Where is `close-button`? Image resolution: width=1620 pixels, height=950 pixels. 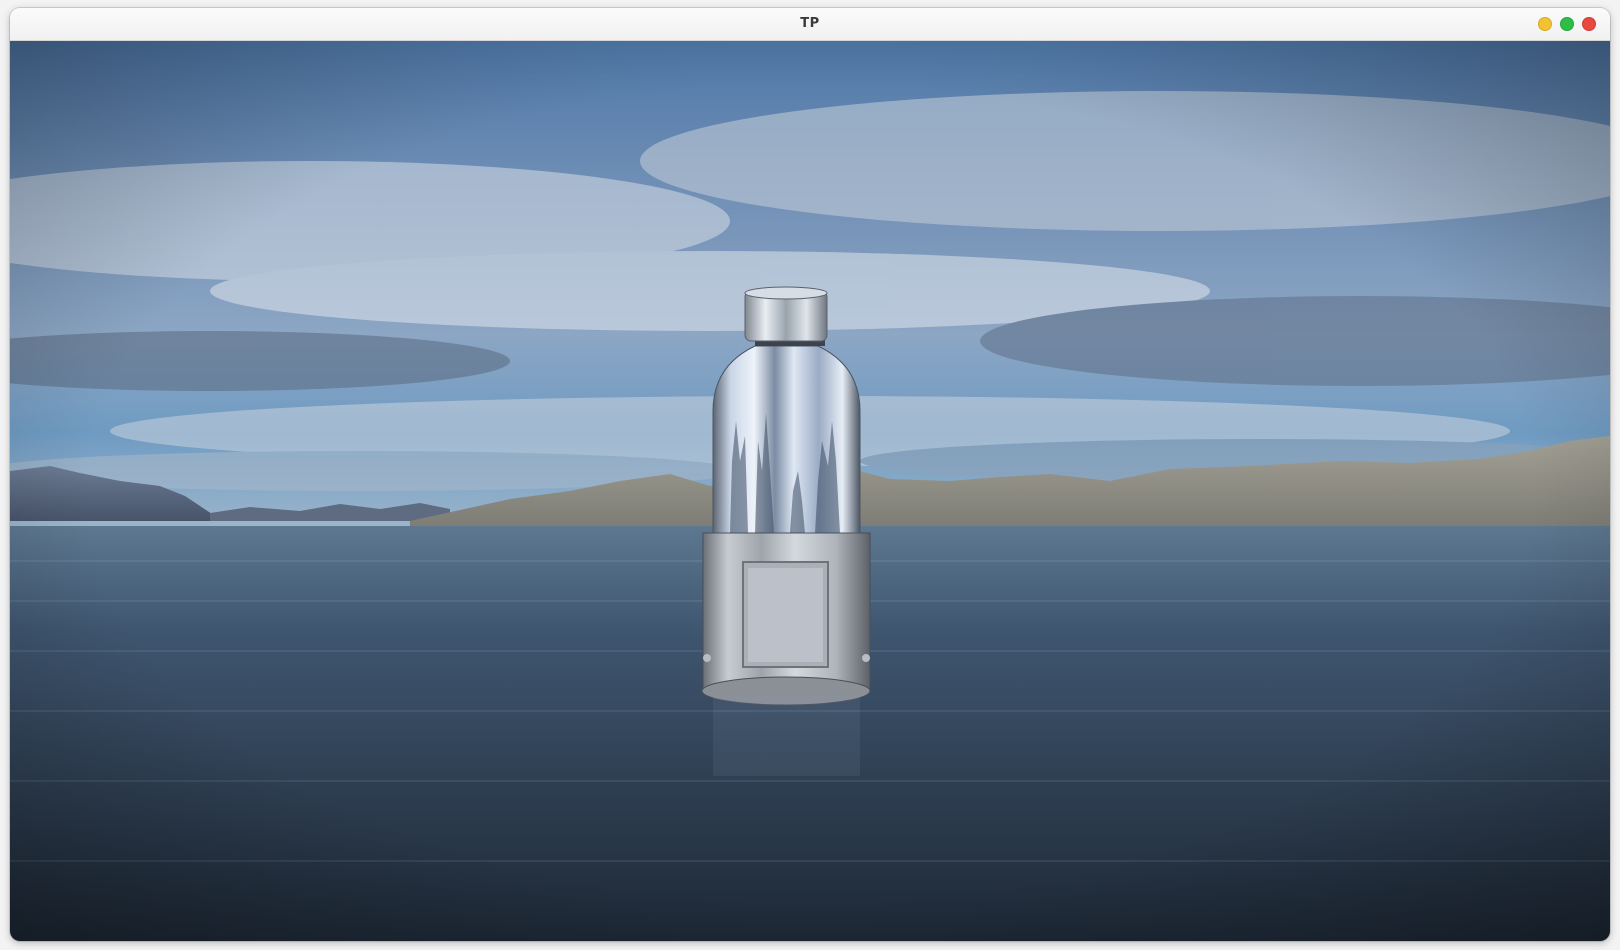
close-button is located at coordinates (1589, 24).